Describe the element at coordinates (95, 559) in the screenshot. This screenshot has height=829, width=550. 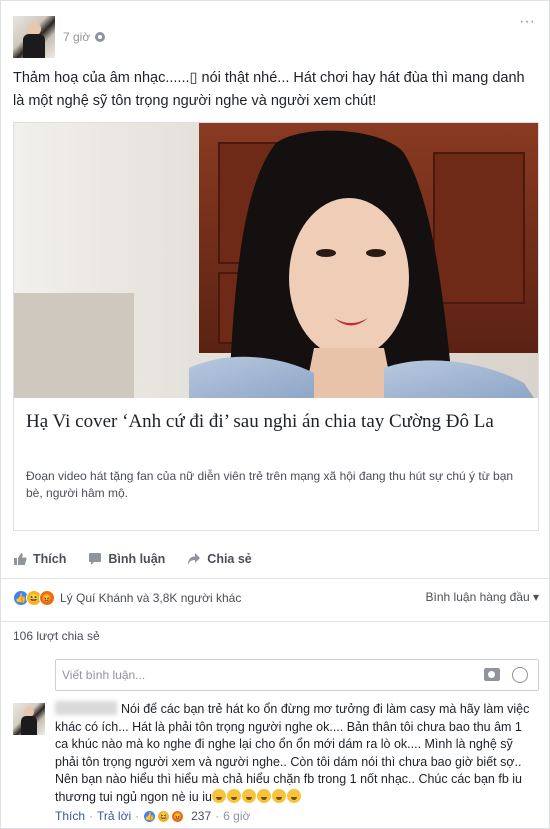
I see `comment-icon` at that location.